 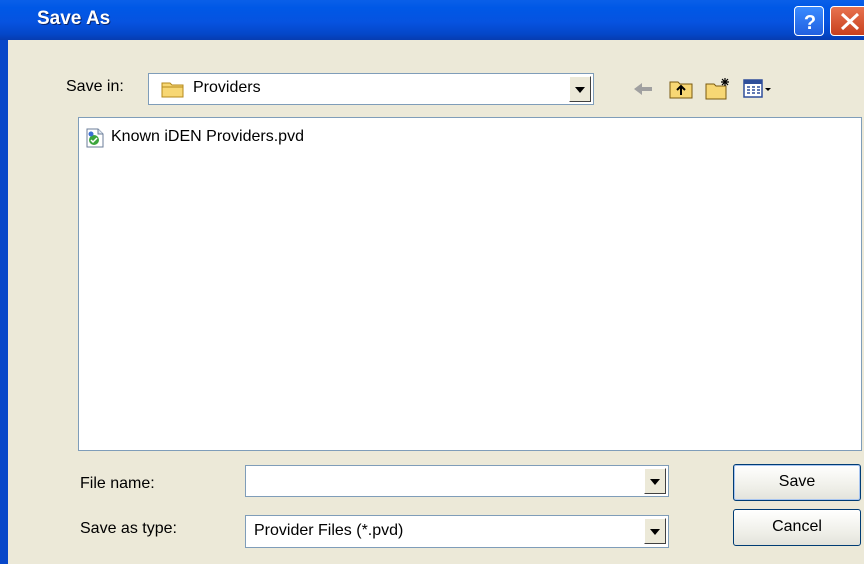 I want to click on up-one-level-icon, so click(x=681, y=89).